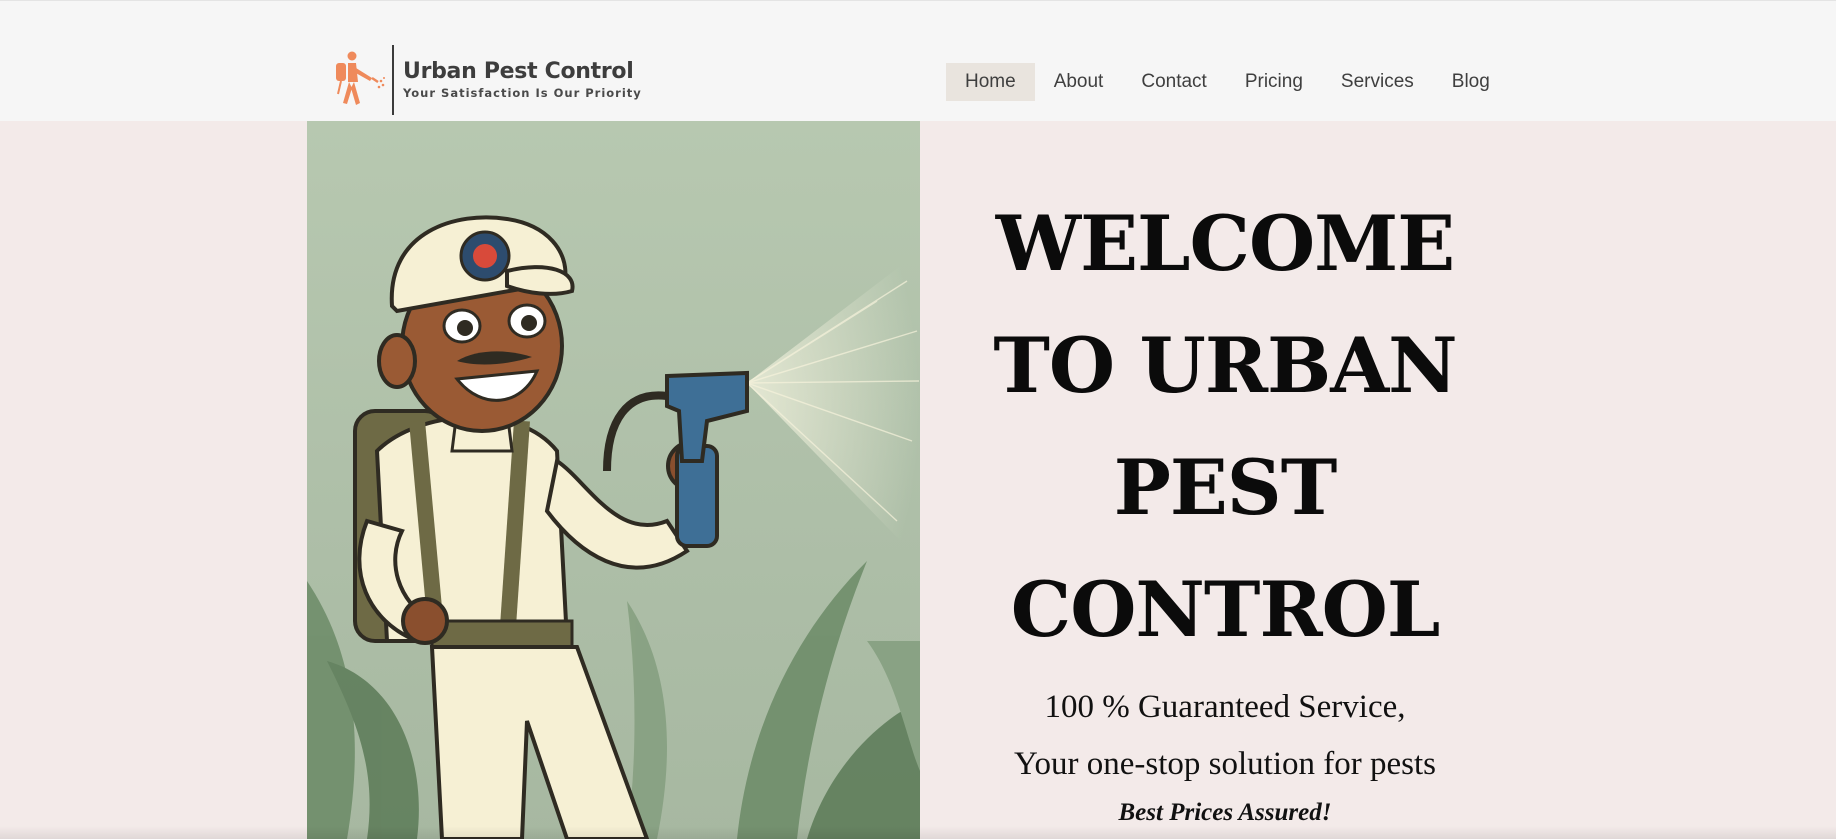 The image size is (1836, 839). Describe the element at coordinates (522, 93) in the screenshot. I see `brand-tagline: Your Satisfaction Is Our Priority` at that location.